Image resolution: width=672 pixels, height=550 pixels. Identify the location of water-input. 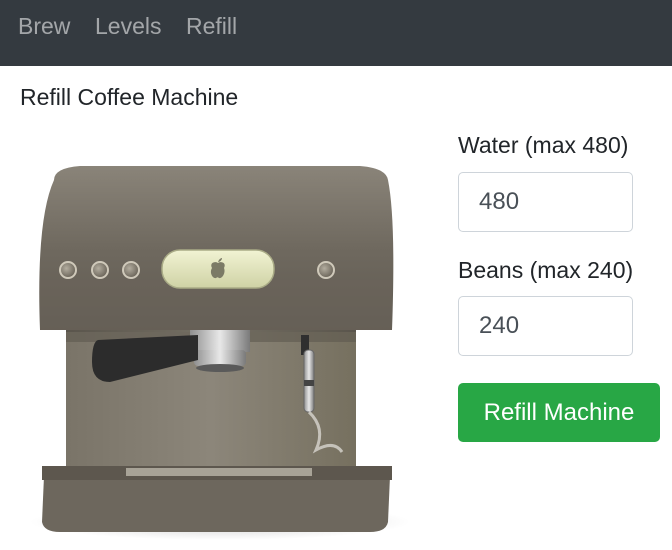
(545, 202).